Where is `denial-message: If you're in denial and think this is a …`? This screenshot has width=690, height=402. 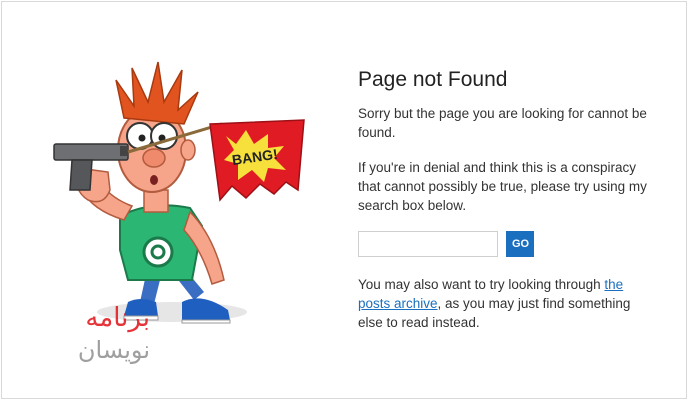
denial-message: If you're in denial and think this is a … is located at coordinates (502, 186).